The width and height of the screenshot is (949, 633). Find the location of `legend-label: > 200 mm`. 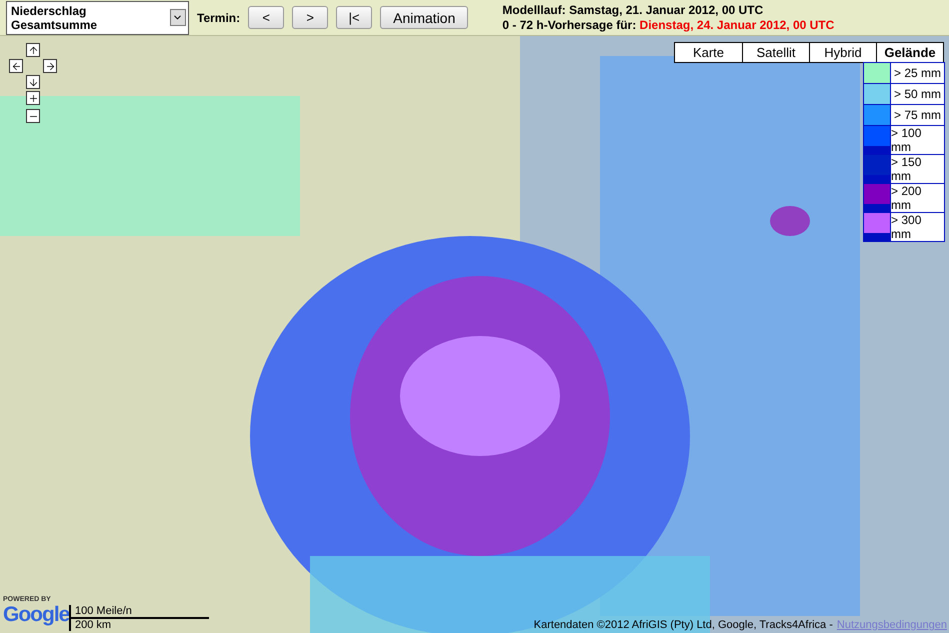

legend-label: > 200 mm is located at coordinates (917, 198).